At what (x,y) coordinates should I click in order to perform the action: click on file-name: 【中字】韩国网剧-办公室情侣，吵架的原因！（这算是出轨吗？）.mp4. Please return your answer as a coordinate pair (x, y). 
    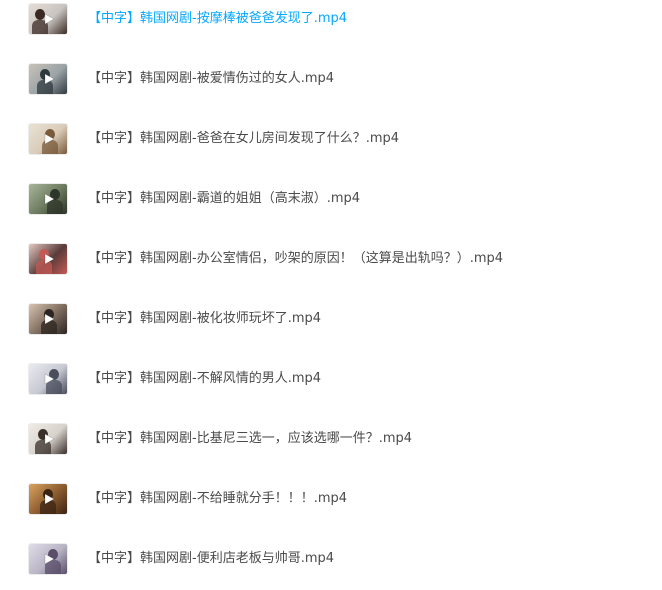
    Looking at the image, I should click on (295, 259).